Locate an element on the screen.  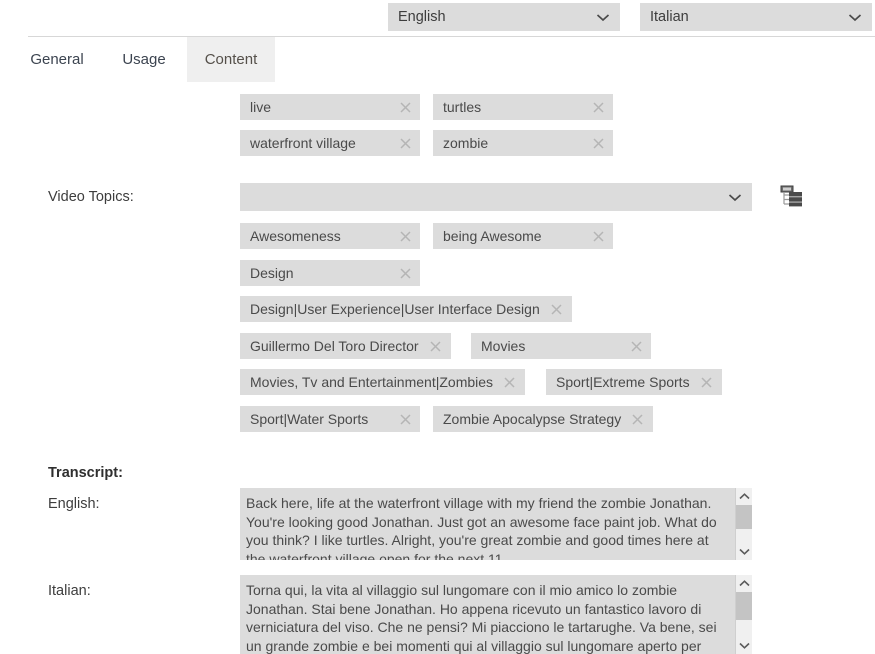
topic-chip-label: Zombie Apocalypse Strategy is located at coordinates (532, 419).